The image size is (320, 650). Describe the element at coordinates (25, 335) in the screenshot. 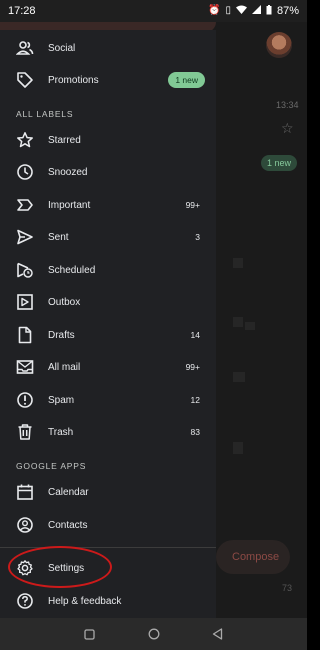

I see `draft-icon` at that location.